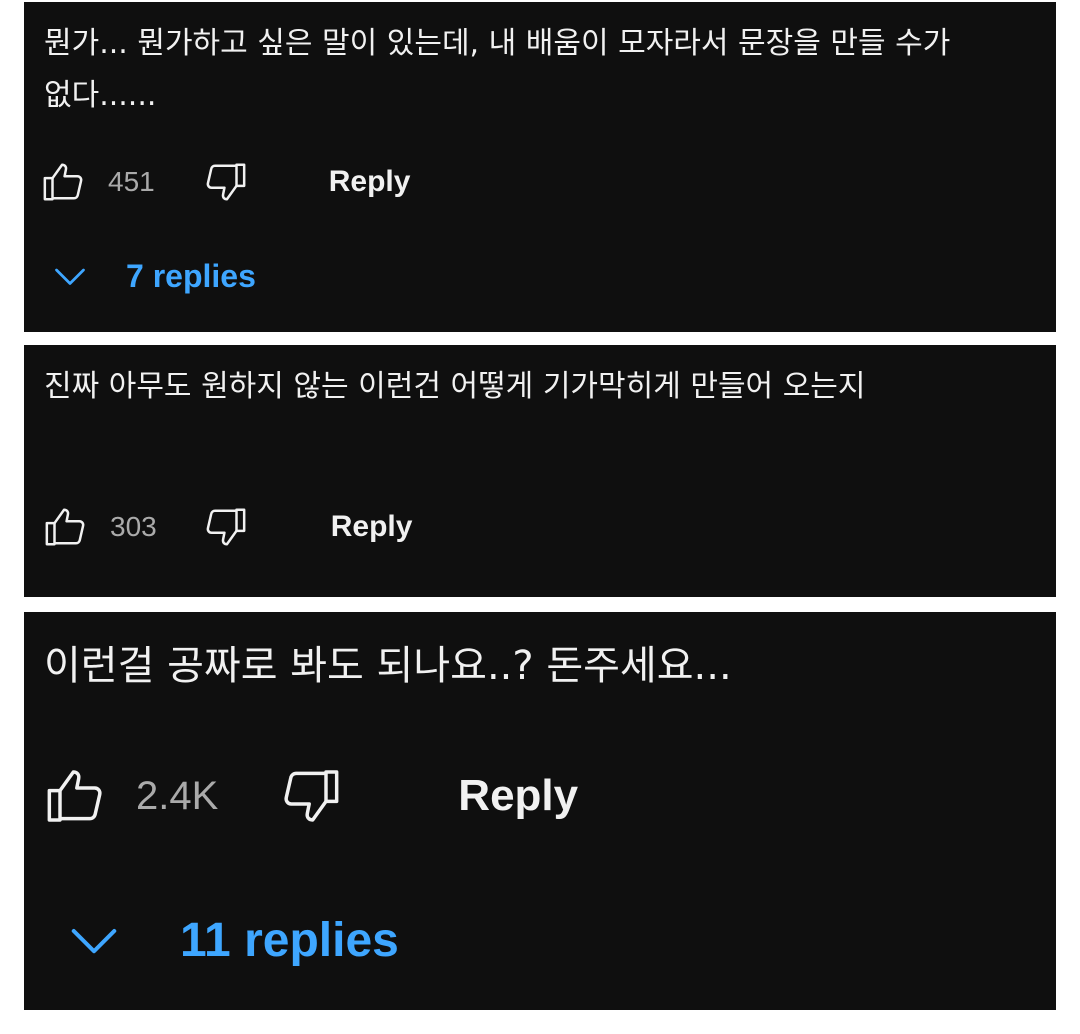 This screenshot has height=1034, width=1080. Describe the element at coordinates (289, 940) in the screenshot. I see `replies-count-label: 11 replies` at that location.